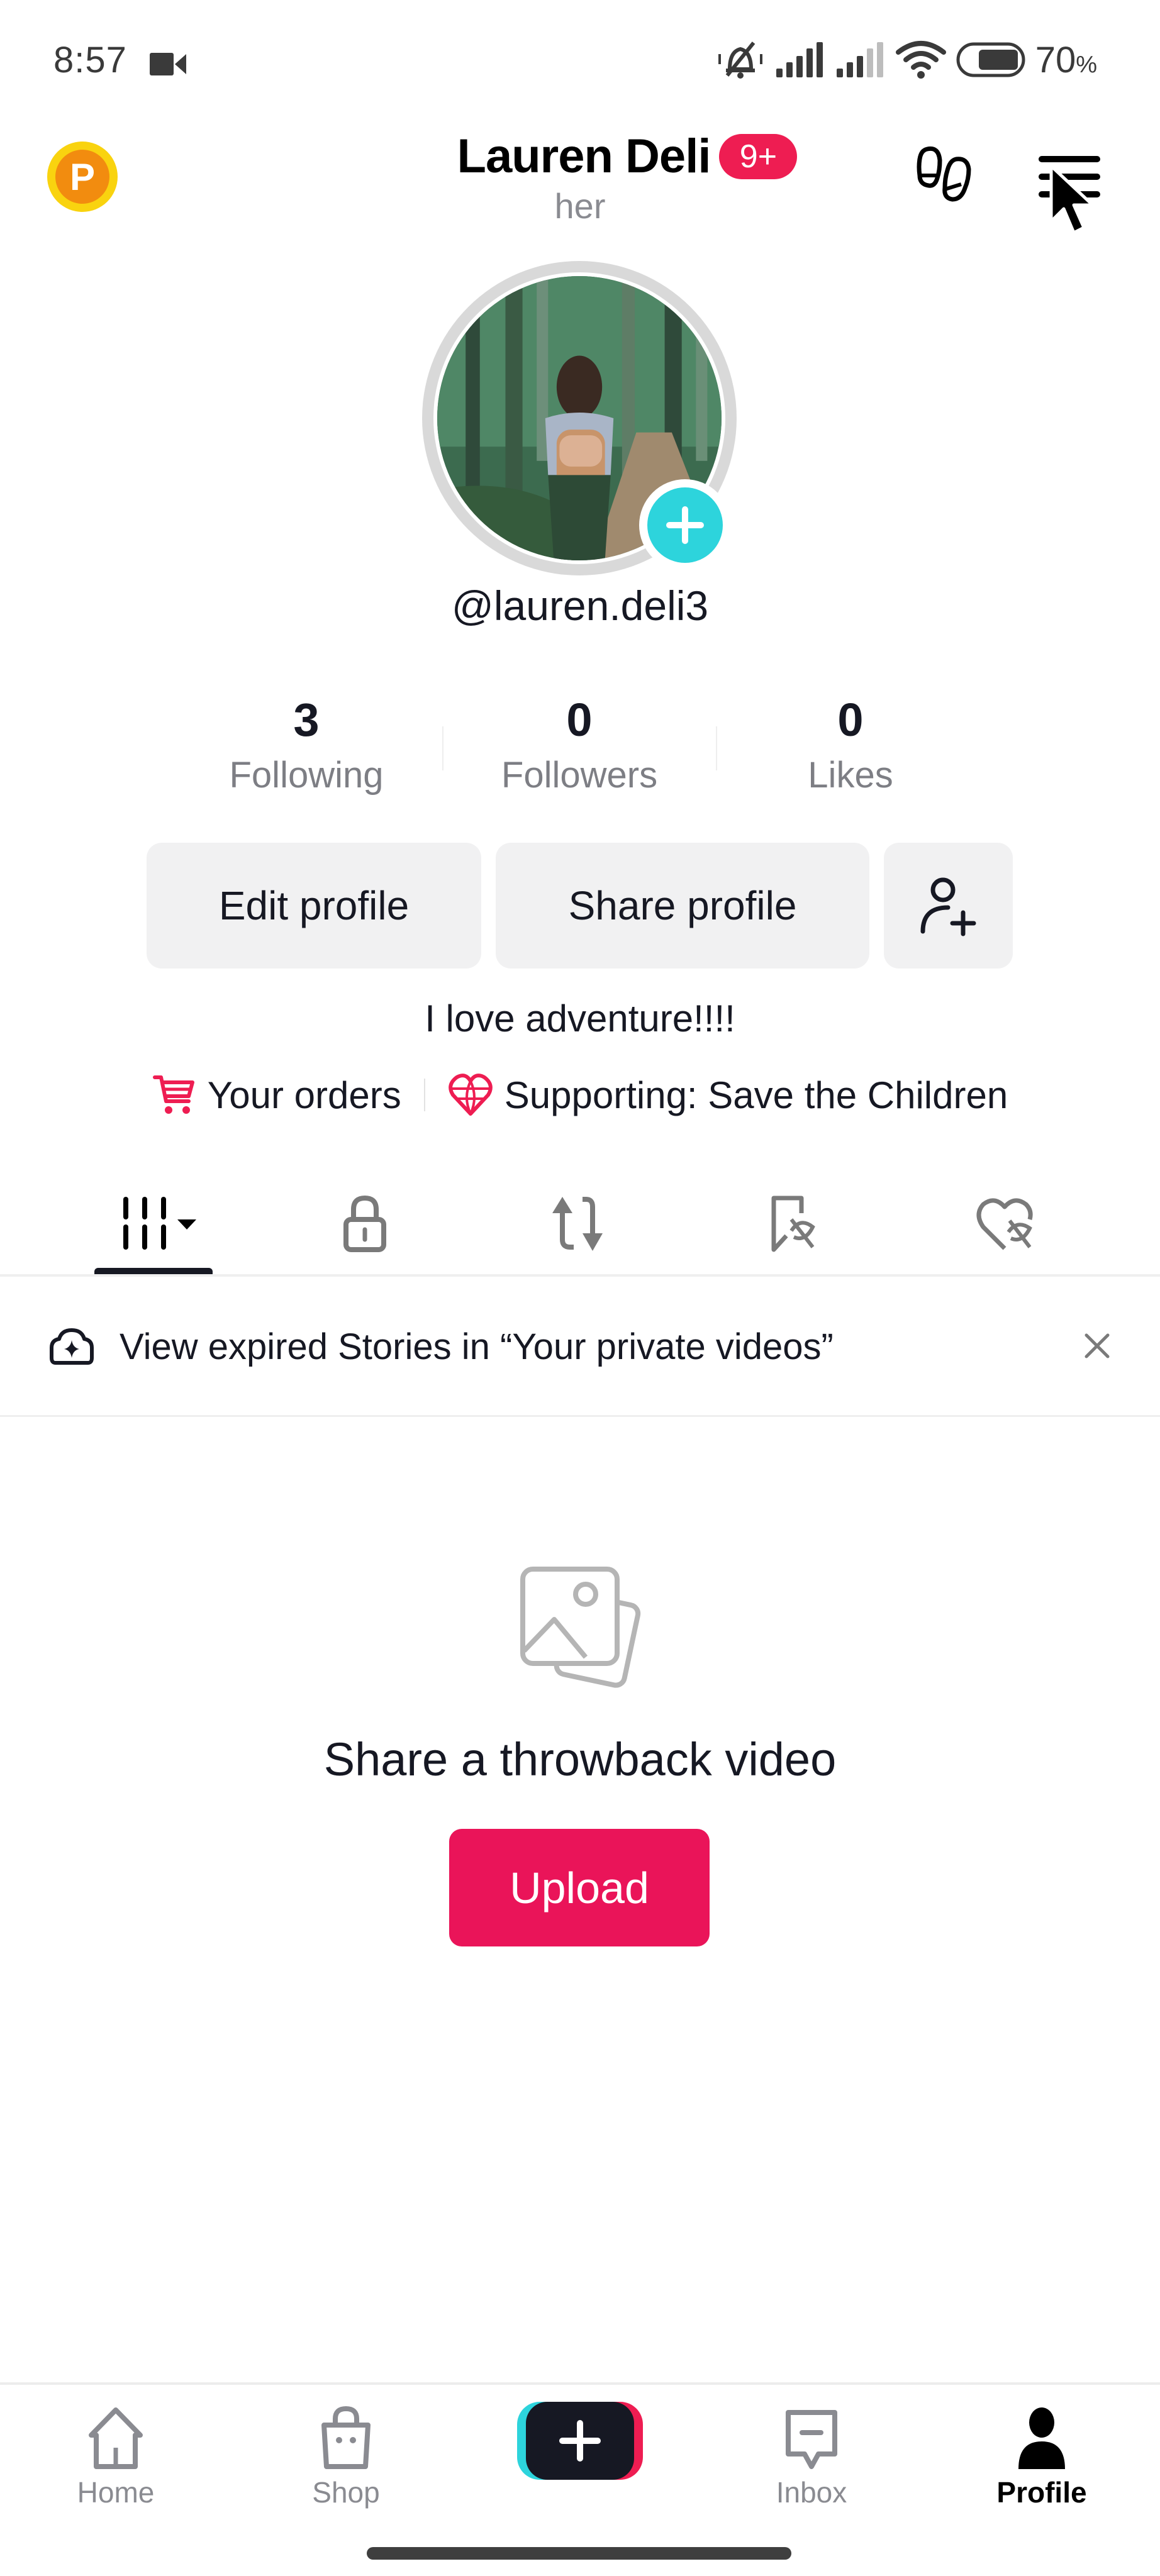 The width and height of the screenshot is (1160, 2576). I want to click on tab-liked, so click(1006, 1223).